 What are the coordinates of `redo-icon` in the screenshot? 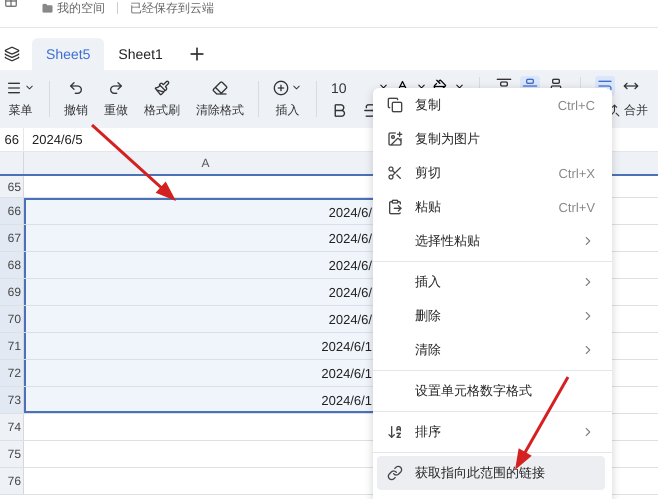 It's located at (116, 88).